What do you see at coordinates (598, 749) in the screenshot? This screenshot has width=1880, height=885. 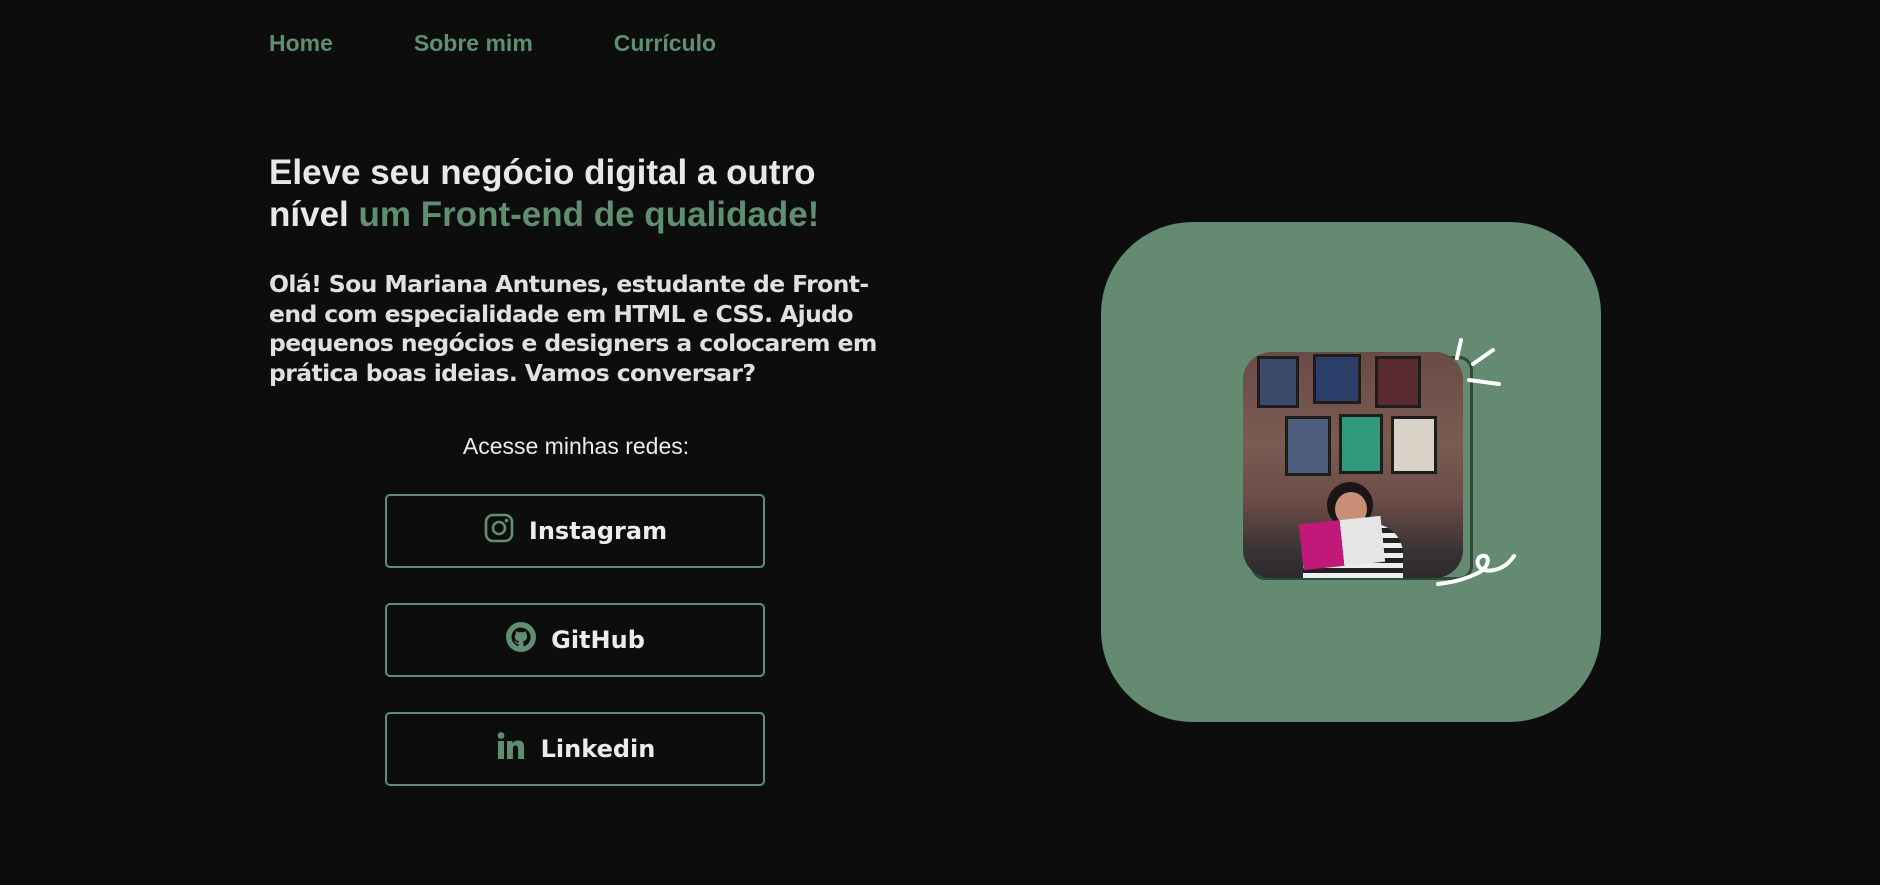 I see `linkedin-label: Linkedin` at bounding box center [598, 749].